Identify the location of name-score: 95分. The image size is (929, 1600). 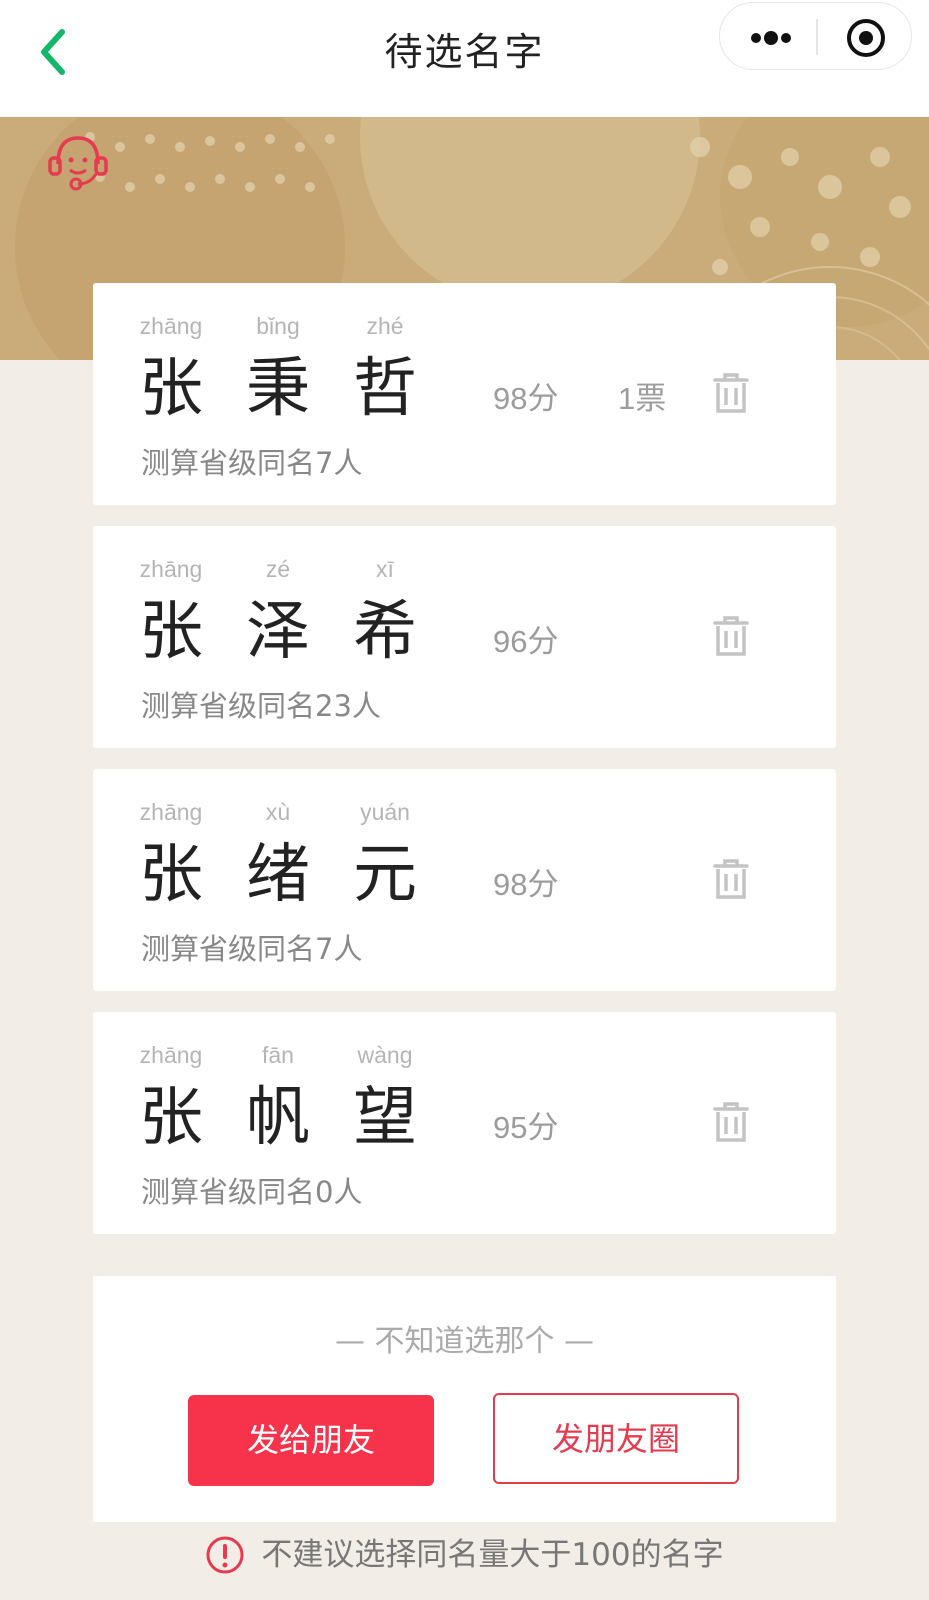
(526, 1127).